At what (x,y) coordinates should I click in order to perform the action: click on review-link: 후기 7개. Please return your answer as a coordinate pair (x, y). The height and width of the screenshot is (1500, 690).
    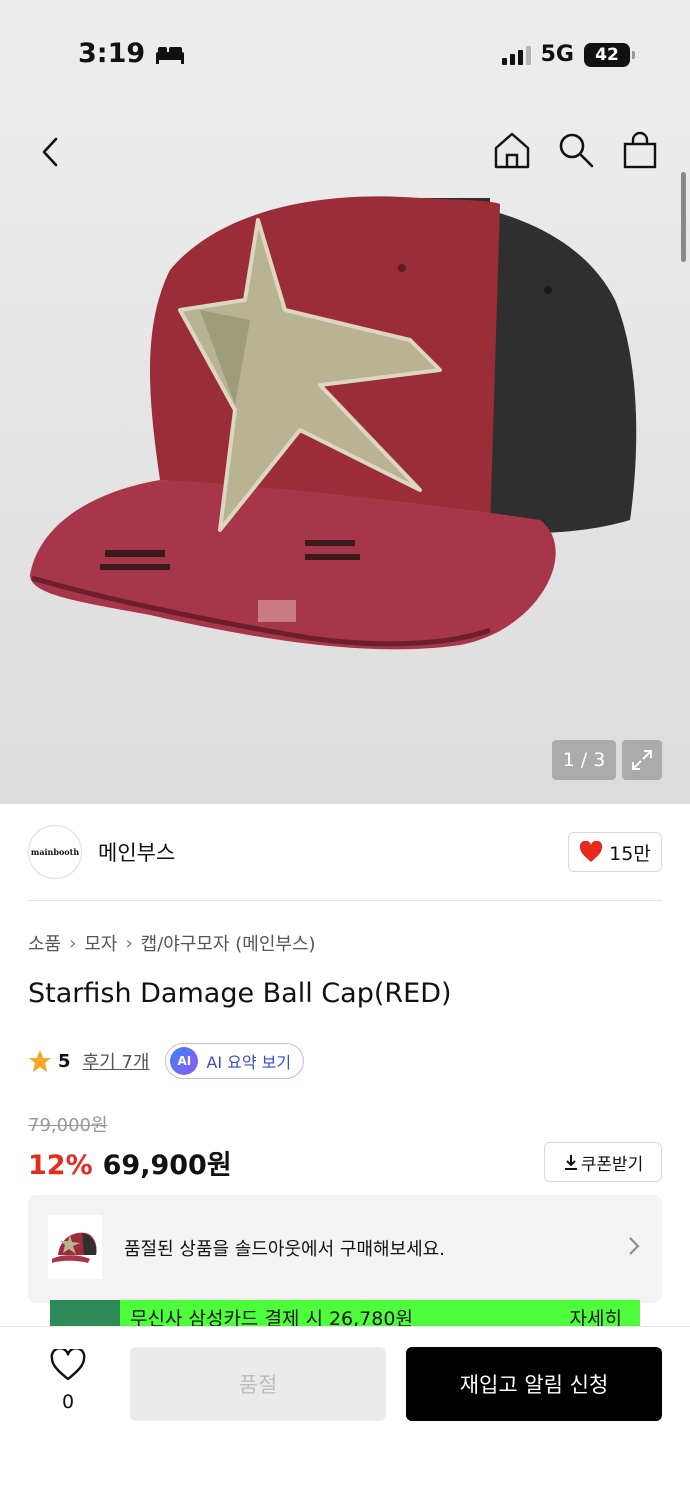
    Looking at the image, I should click on (116, 1061).